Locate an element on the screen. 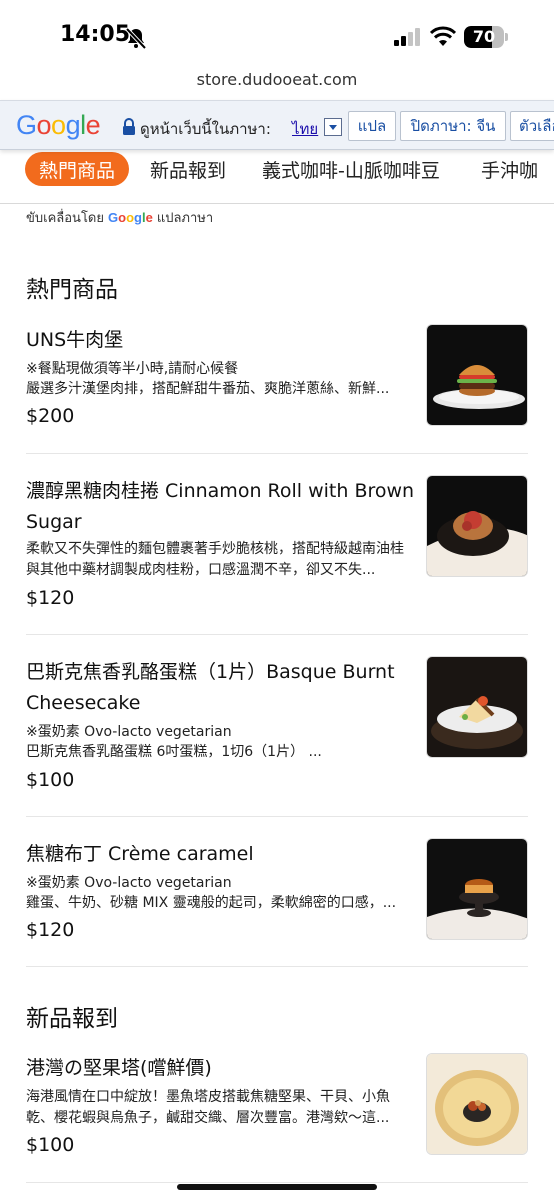  powered-by-google-translate: ขับเคลื่อนโดย Google แปลภาษา is located at coordinates (119, 217).